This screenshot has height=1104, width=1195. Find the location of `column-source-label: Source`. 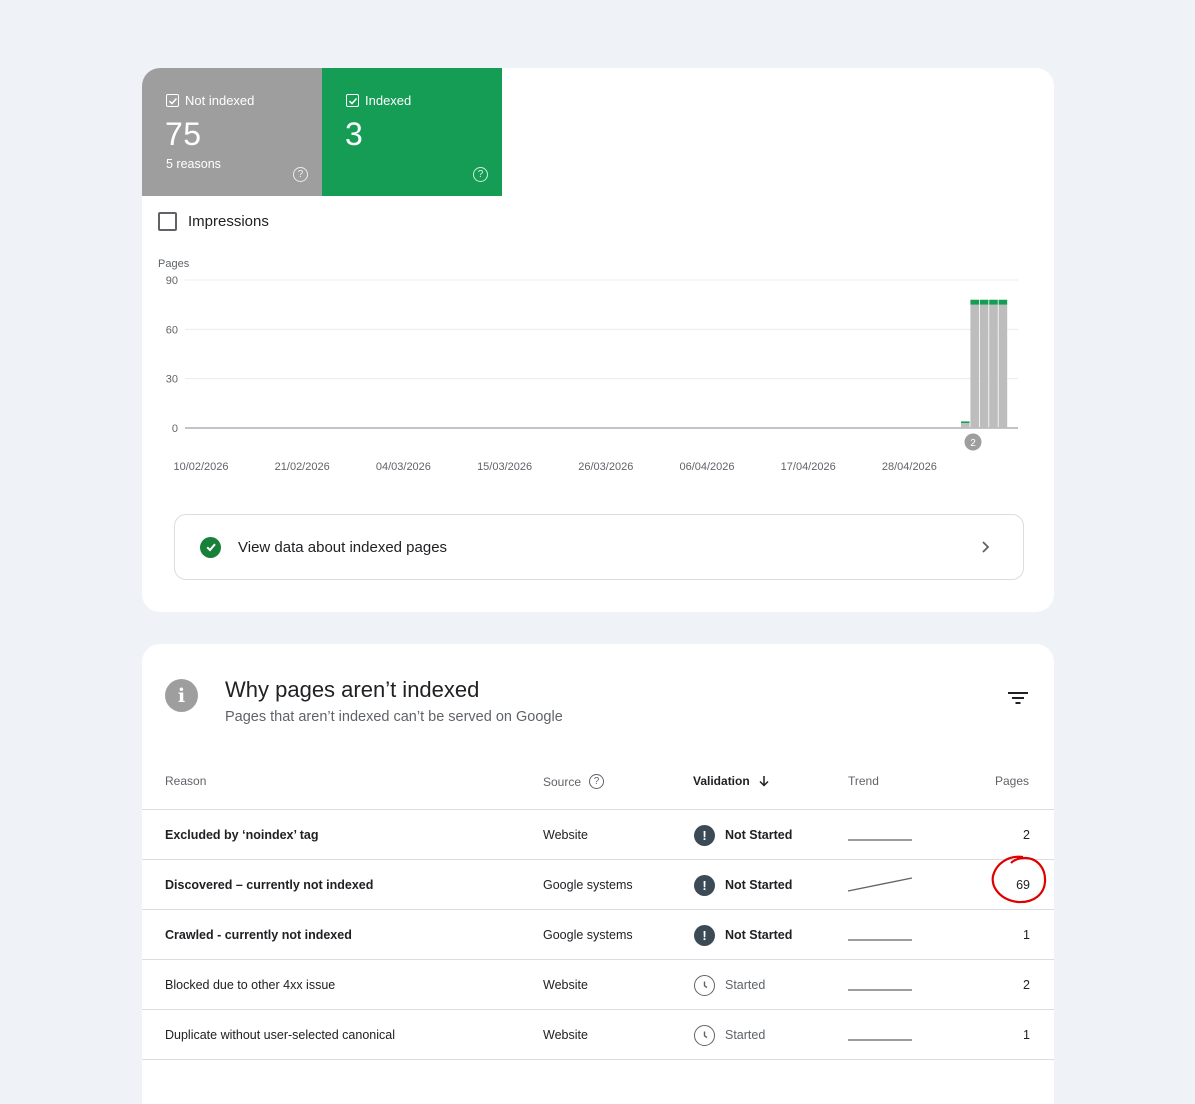

column-source-label: Source is located at coordinates (562, 781).